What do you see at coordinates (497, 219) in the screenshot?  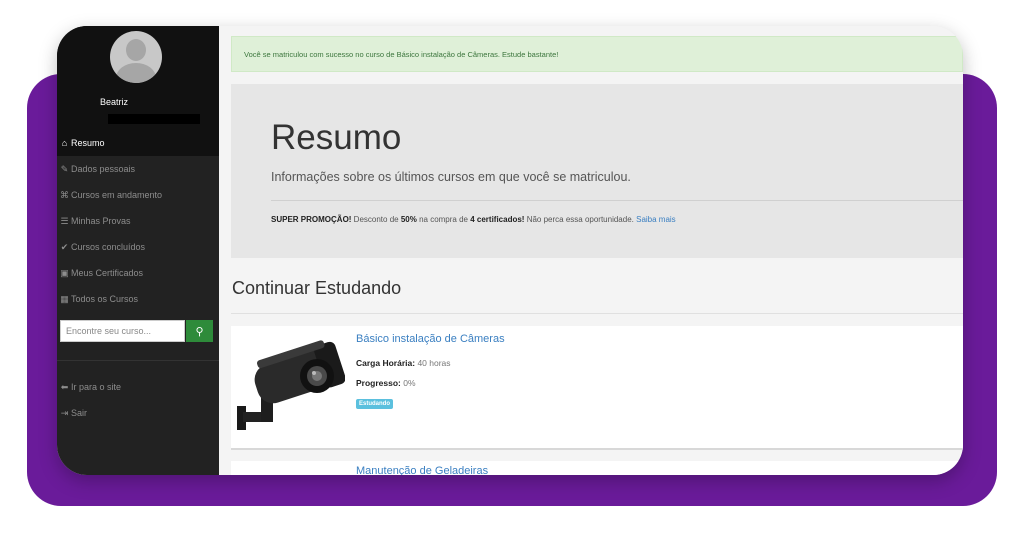 I see `promo-certificates: 4 certificados!` at bounding box center [497, 219].